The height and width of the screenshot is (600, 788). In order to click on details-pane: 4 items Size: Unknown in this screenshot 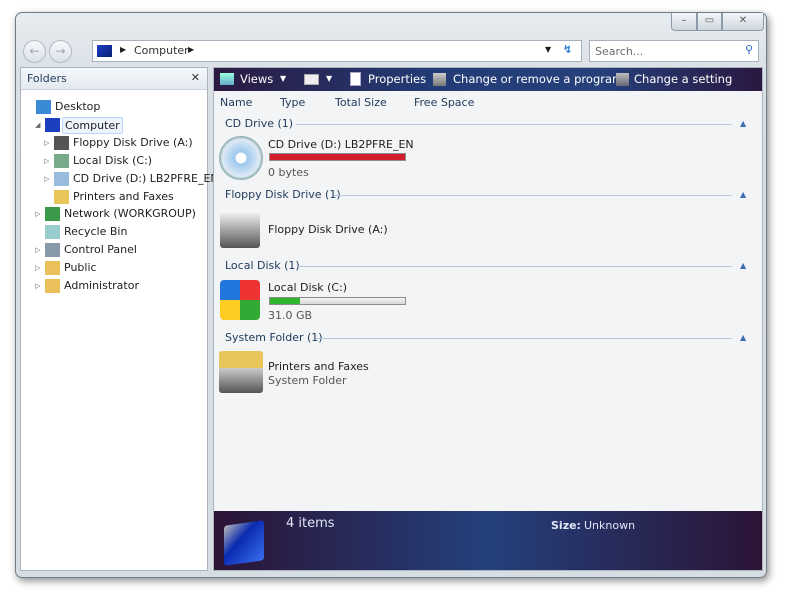, I will do `click(488, 540)`.